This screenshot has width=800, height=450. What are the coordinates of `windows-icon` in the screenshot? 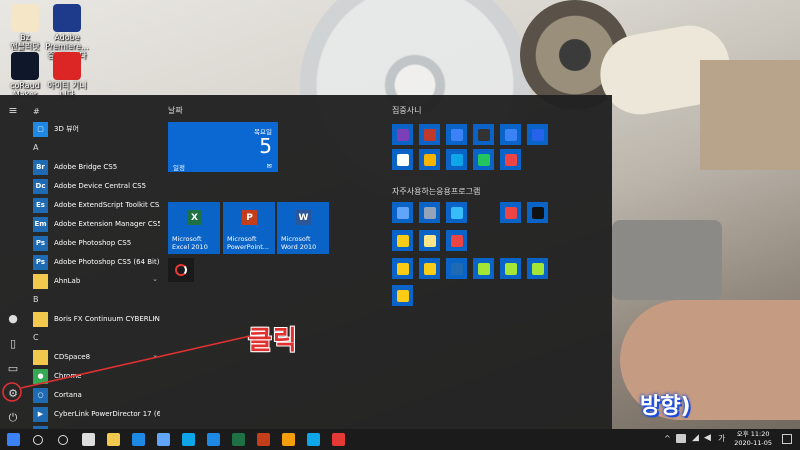 It's located at (13, 439).